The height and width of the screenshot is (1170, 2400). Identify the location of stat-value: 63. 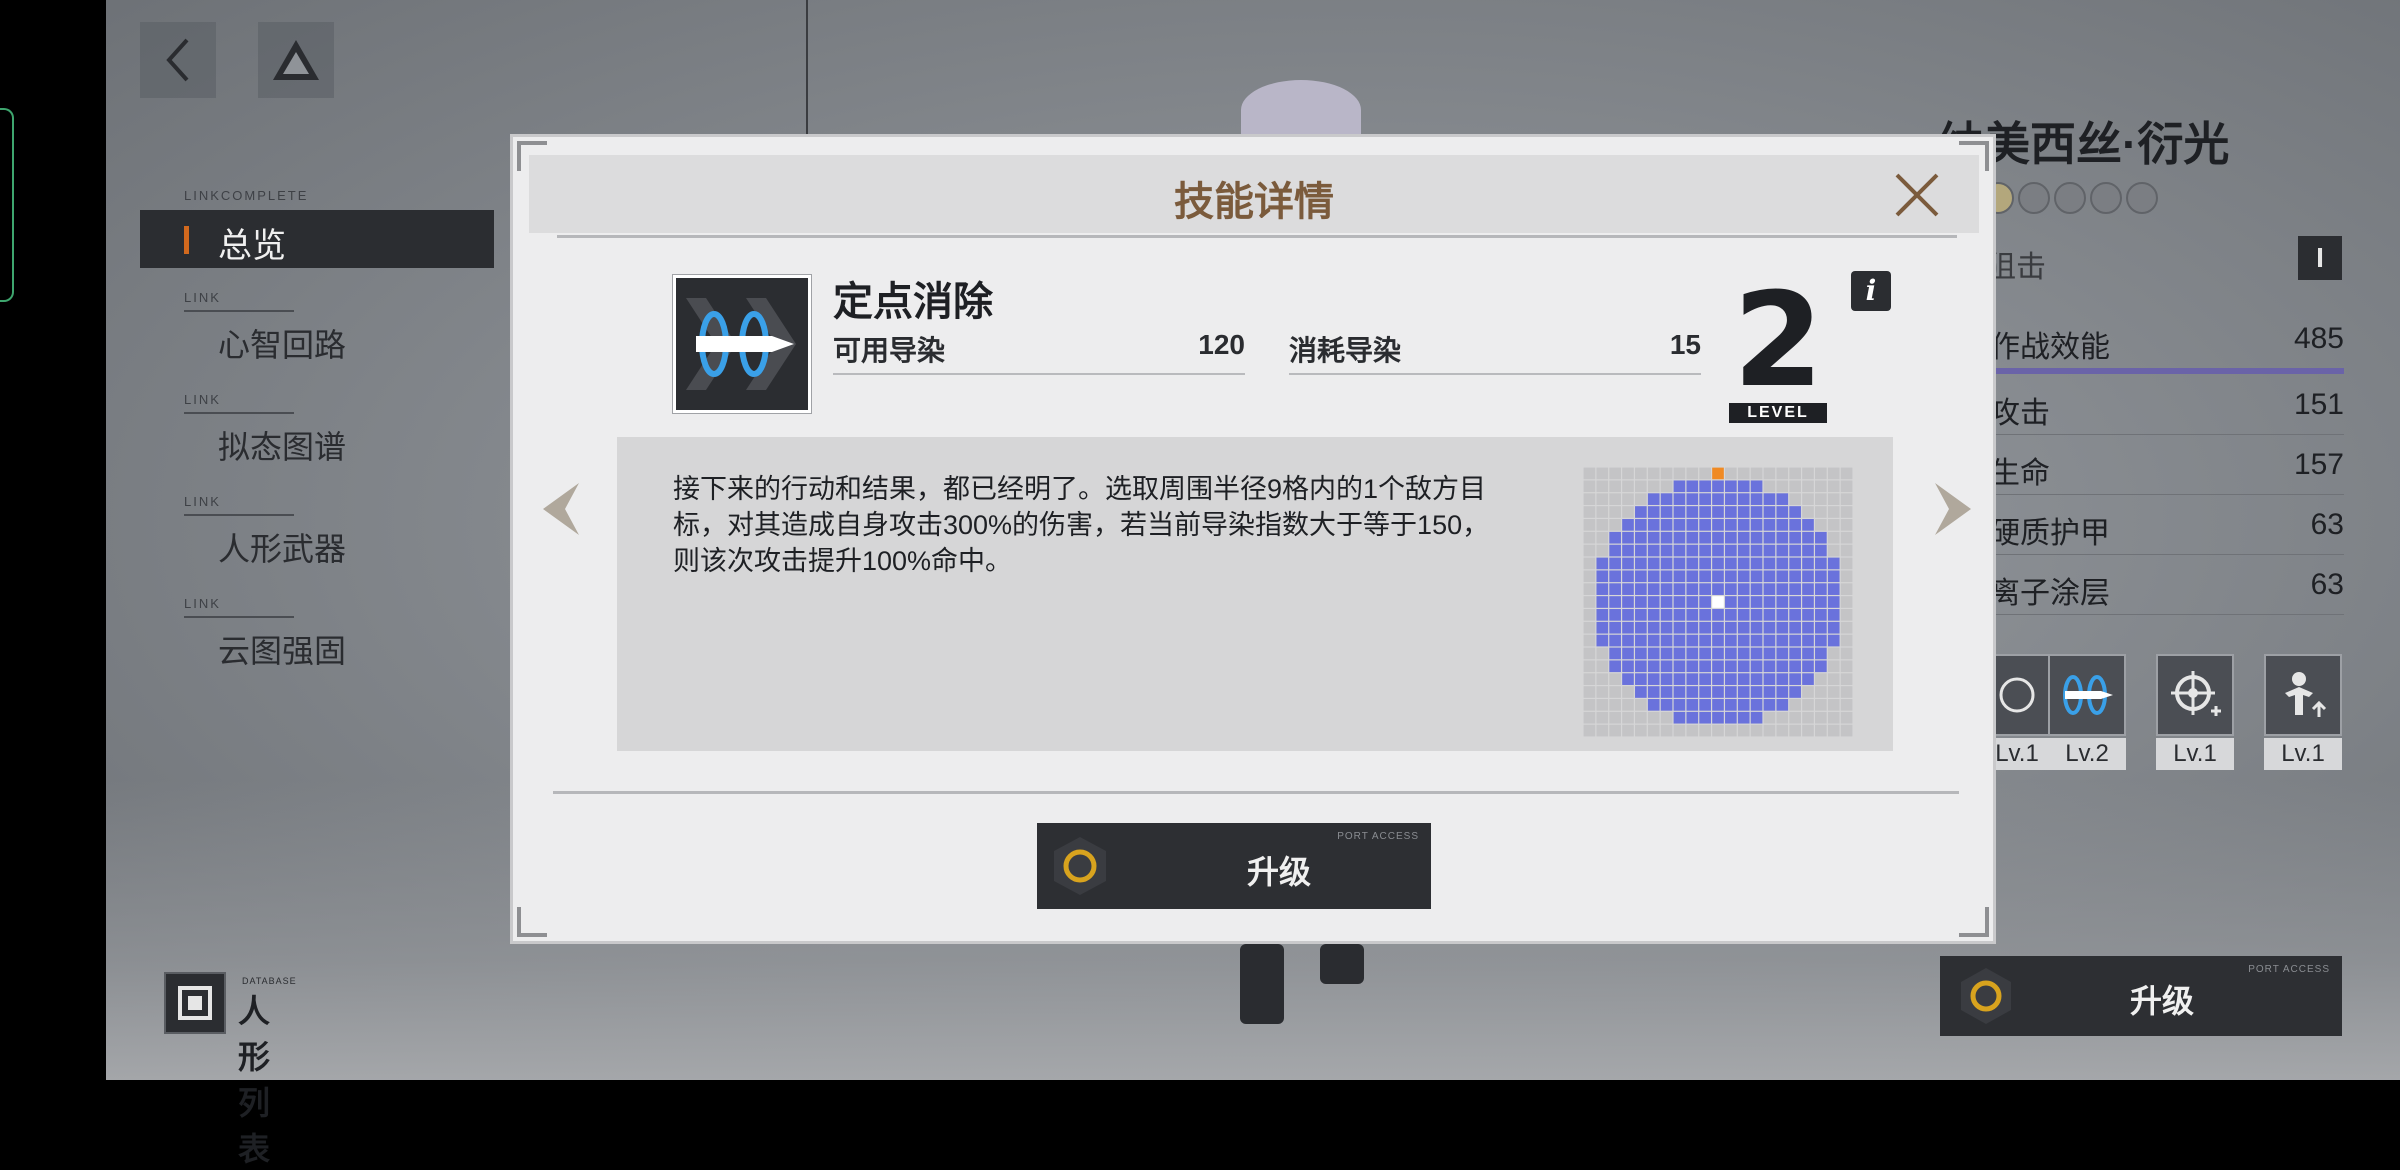
(2327, 524).